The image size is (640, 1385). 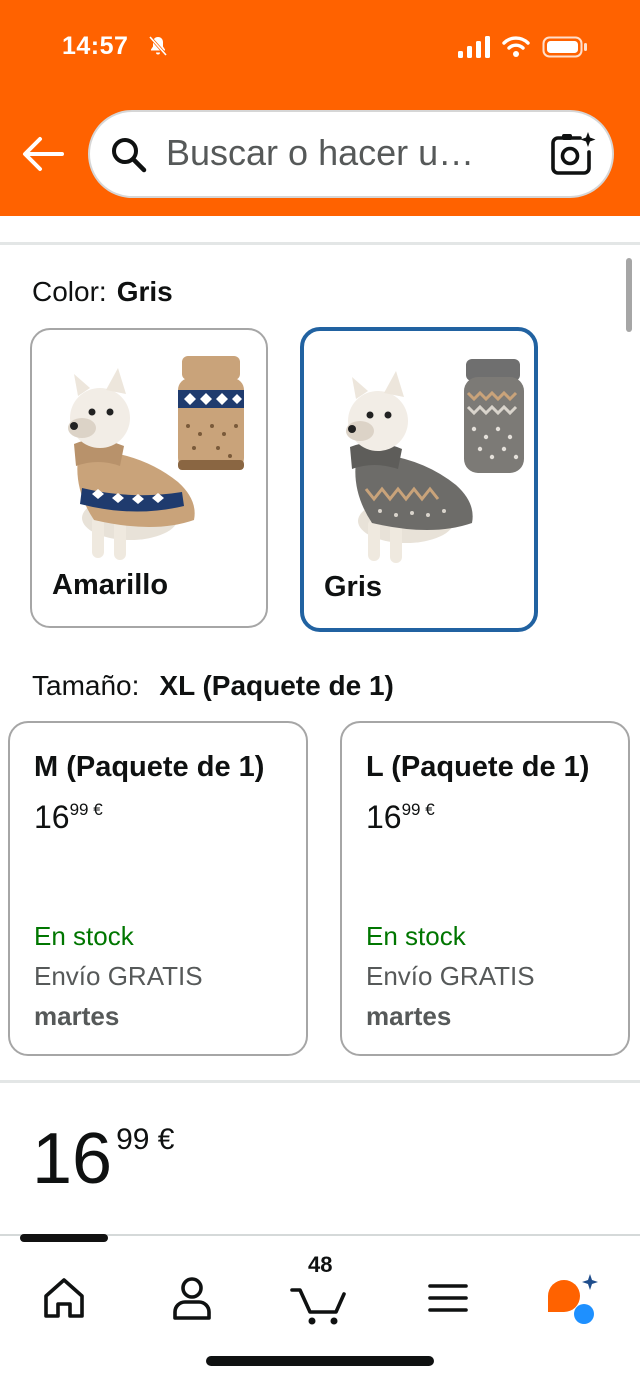 What do you see at coordinates (110, 585) in the screenshot?
I see `color-option-label: Amarillo` at bounding box center [110, 585].